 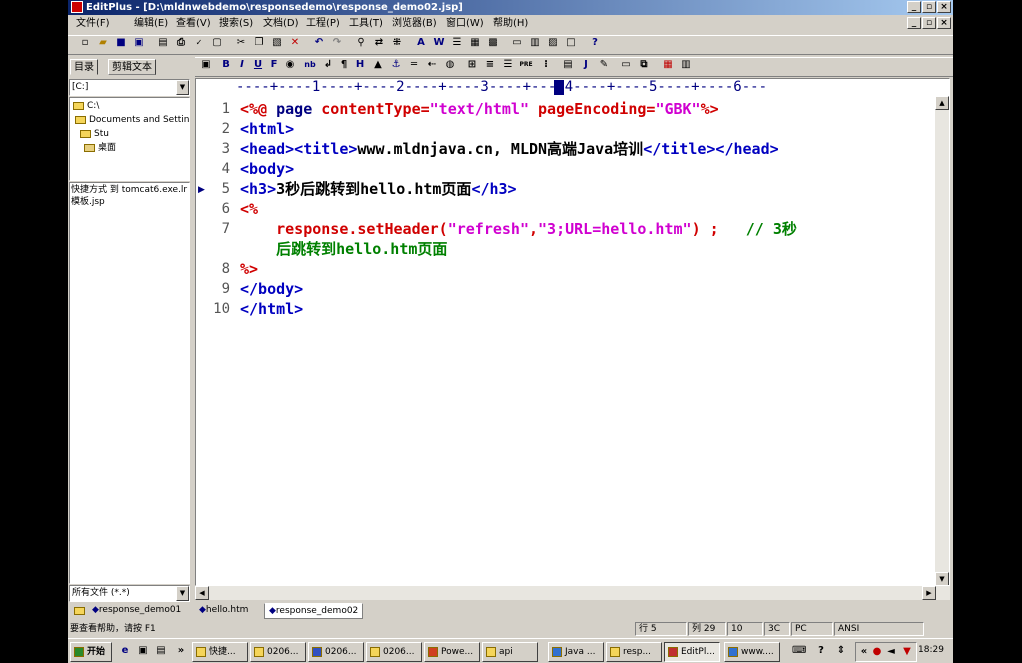 What do you see at coordinates (490, 65) in the screenshot?
I see `center-icon: ≡` at bounding box center [490, 65].